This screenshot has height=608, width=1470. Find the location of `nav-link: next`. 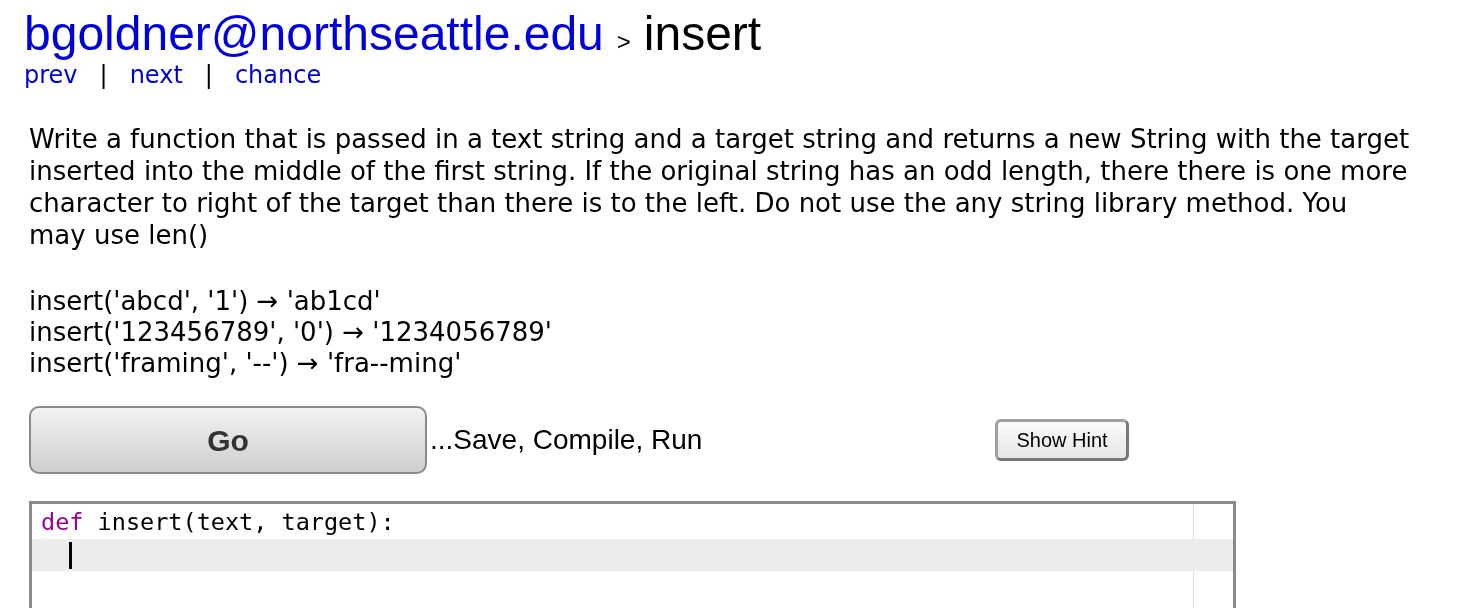

nav-link: next is located at coordinates (156, 75).